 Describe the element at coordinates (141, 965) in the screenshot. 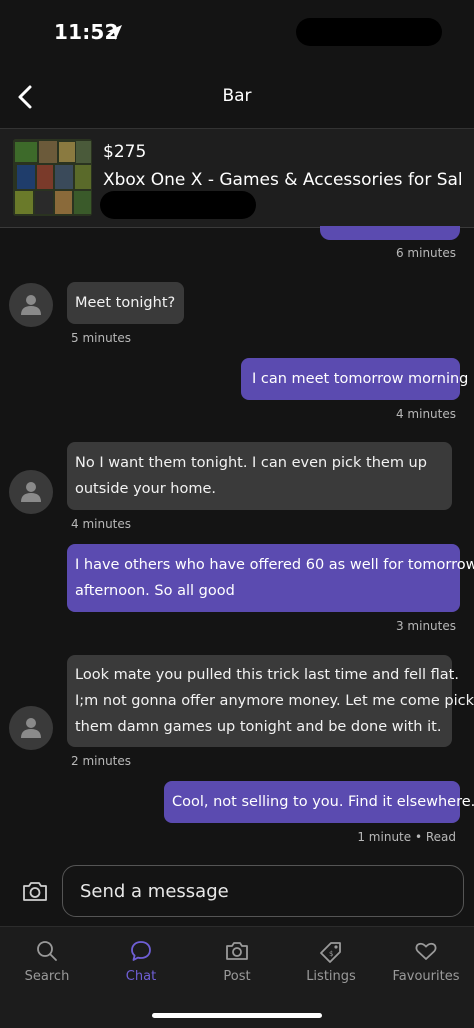

I see `nav-item-chat: Chat` at that location.